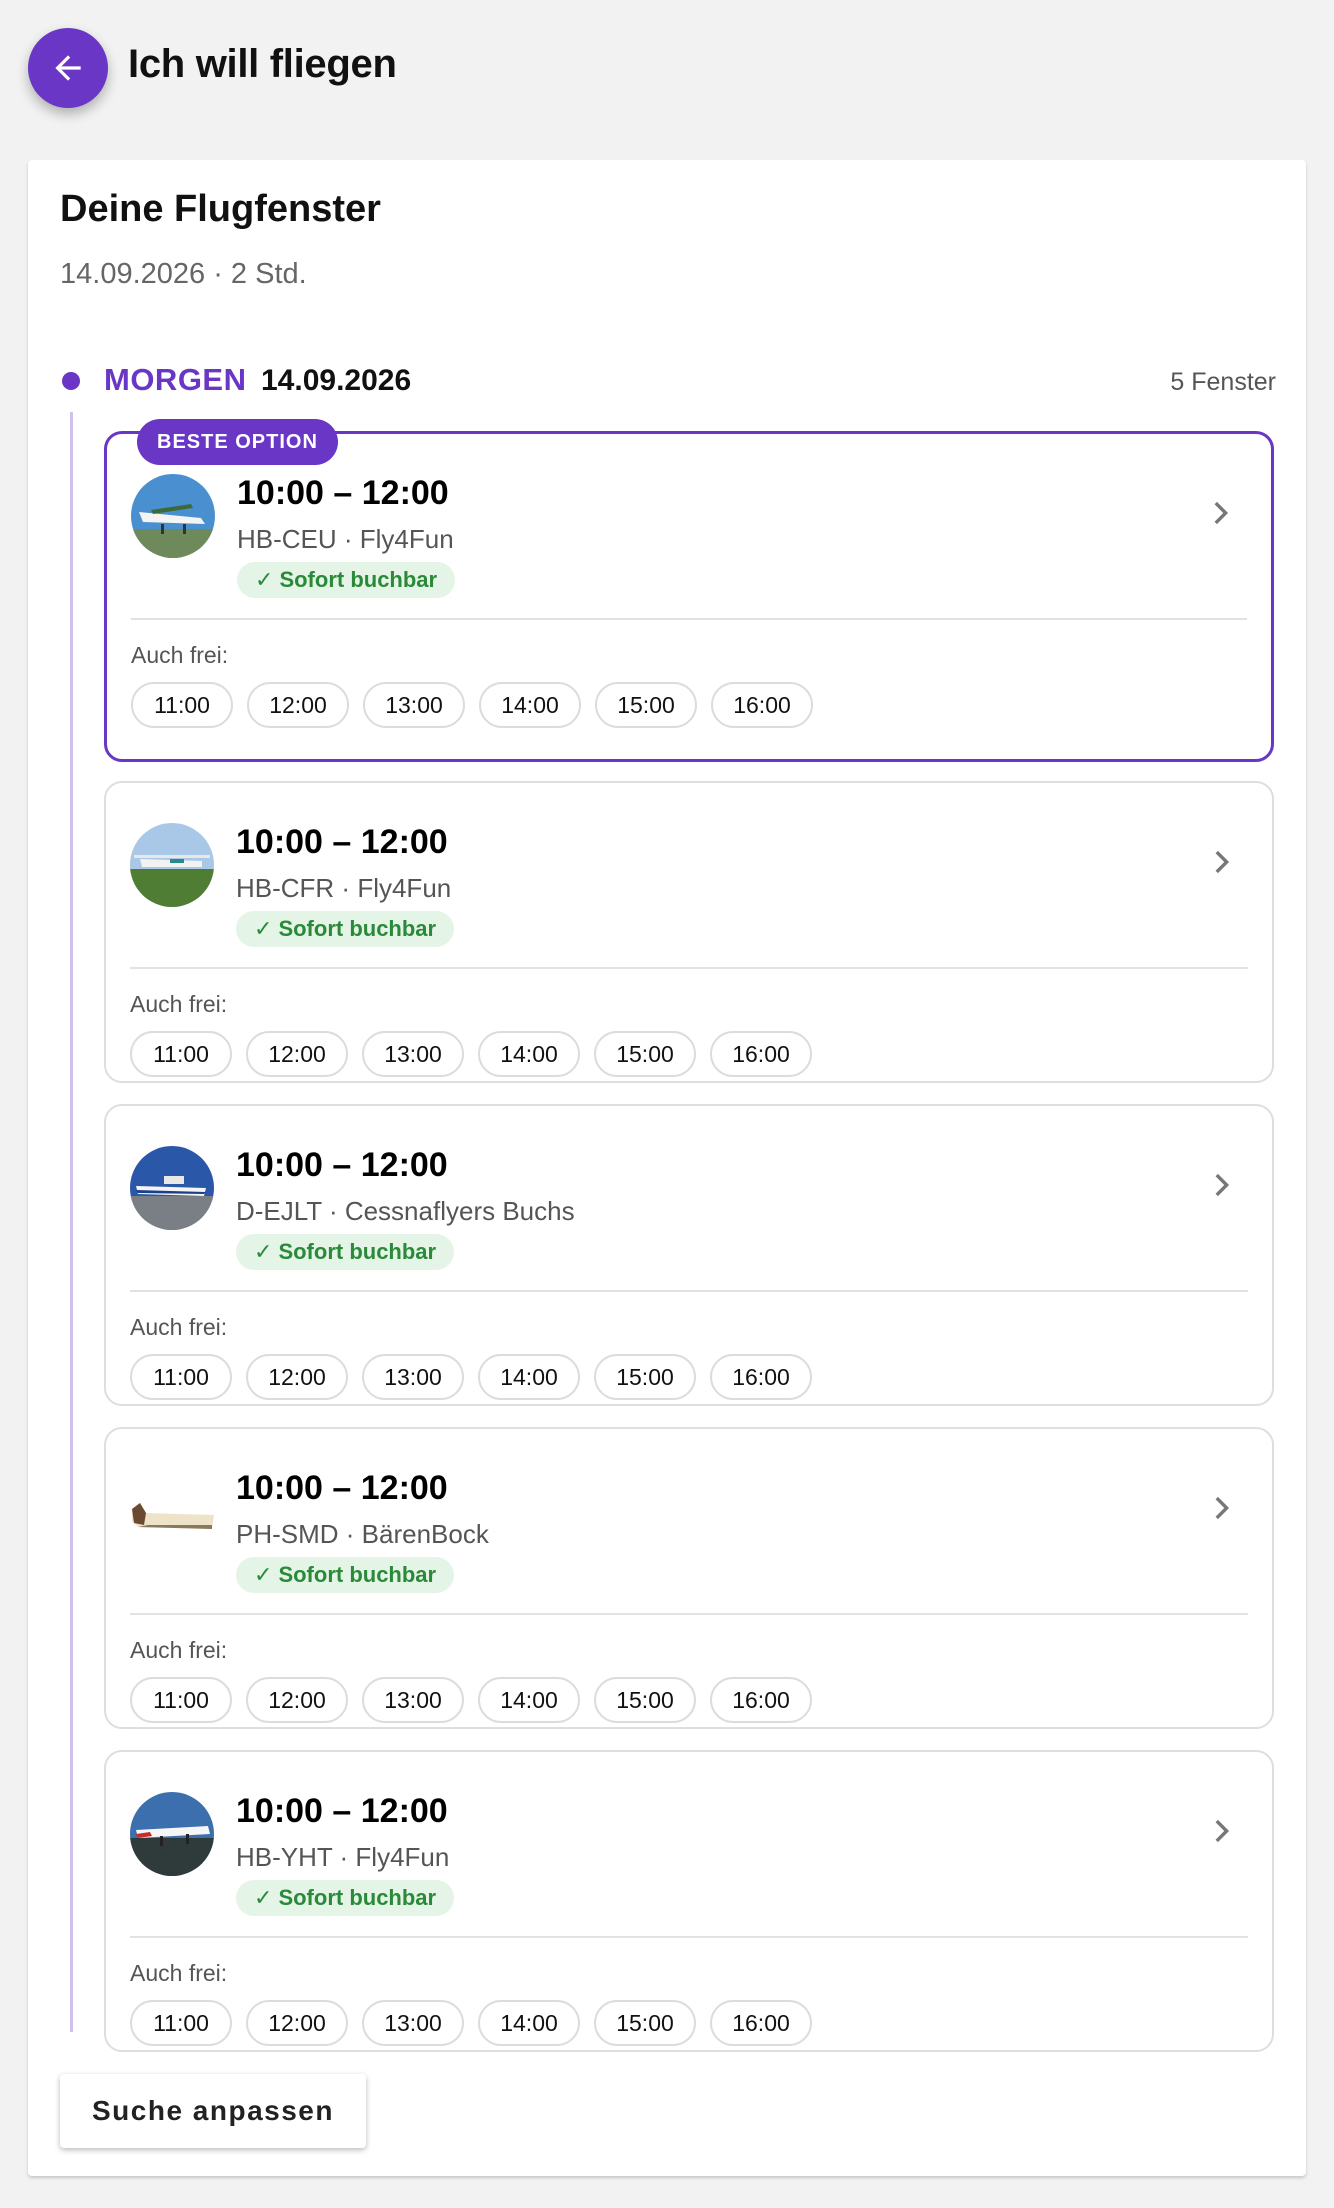 This screenshot has width=1334, height=2208. What do you see at coordinates (362, 1534) in the screenshot?
I see `aircraft-operator: PH-SMD · BärenBock` at bounding box center [362, 1534].